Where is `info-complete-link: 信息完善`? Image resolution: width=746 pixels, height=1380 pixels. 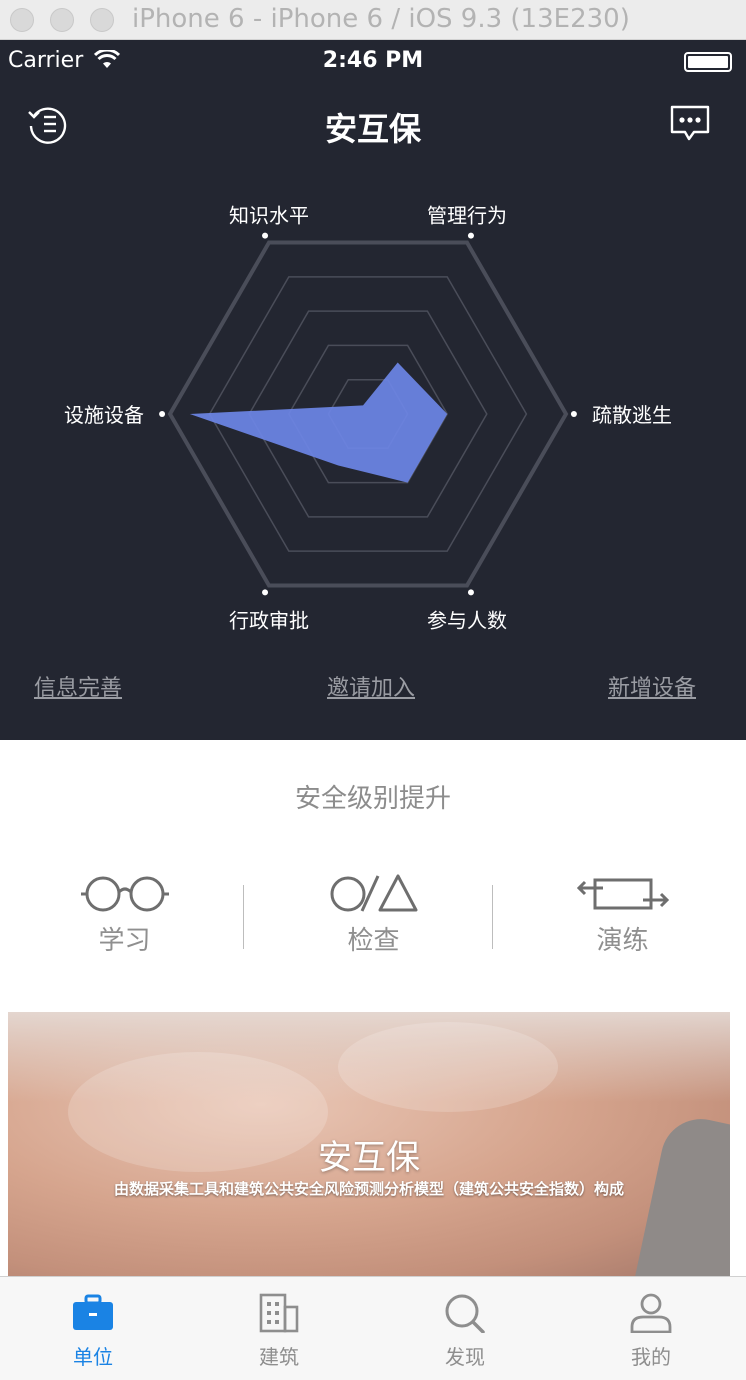
info-complete-link: 信息完善 is located at coordinates (78, 686).